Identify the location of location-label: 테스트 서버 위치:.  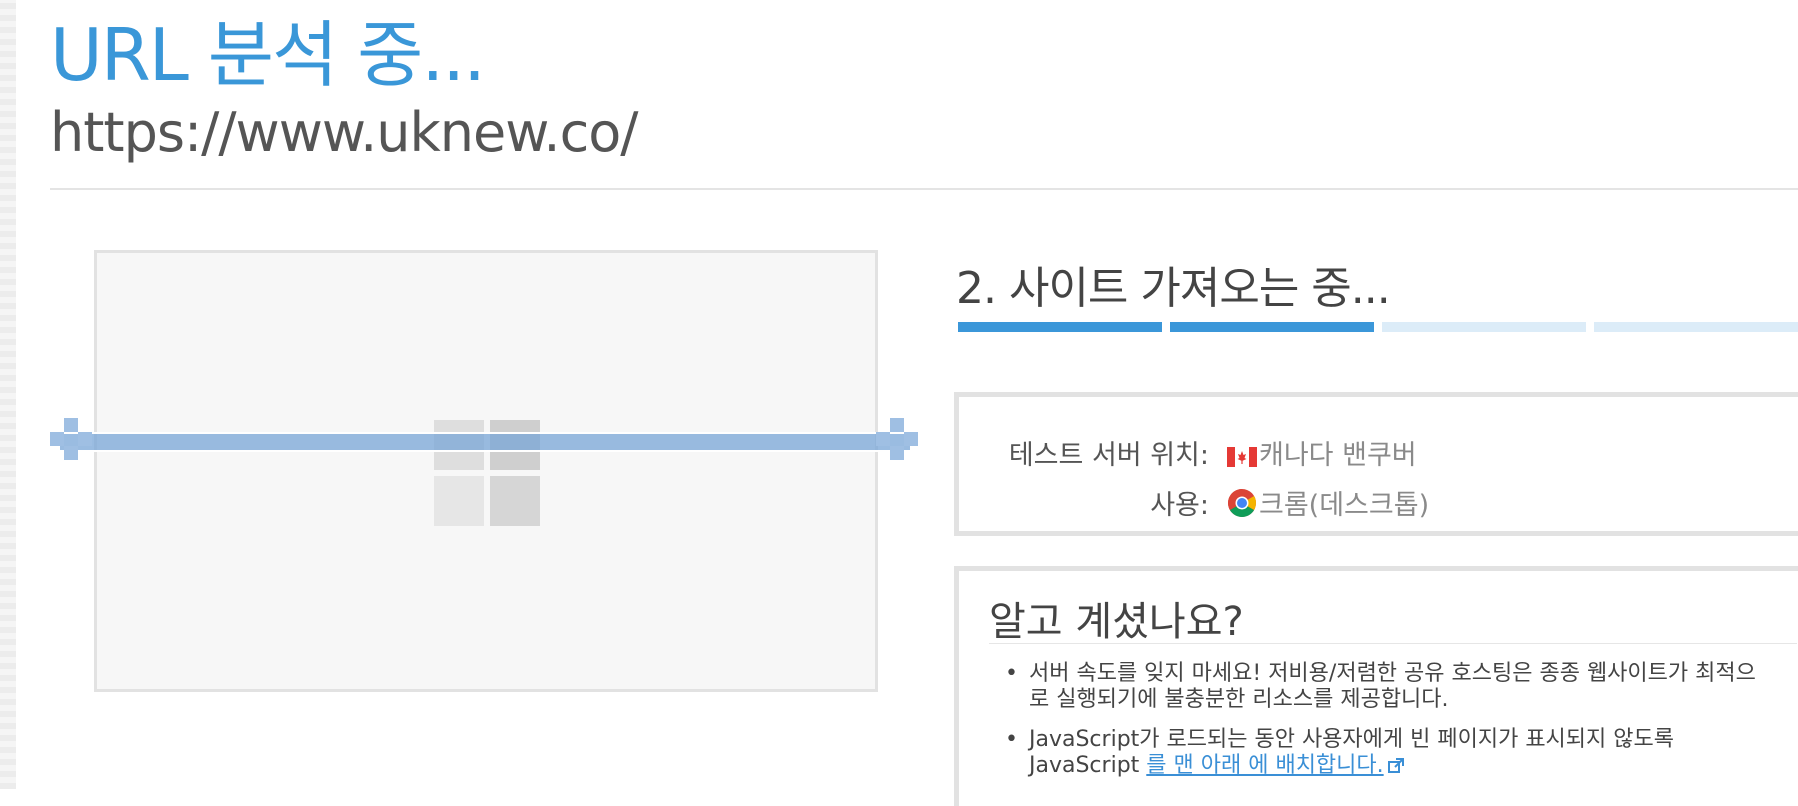
(1108, 455).